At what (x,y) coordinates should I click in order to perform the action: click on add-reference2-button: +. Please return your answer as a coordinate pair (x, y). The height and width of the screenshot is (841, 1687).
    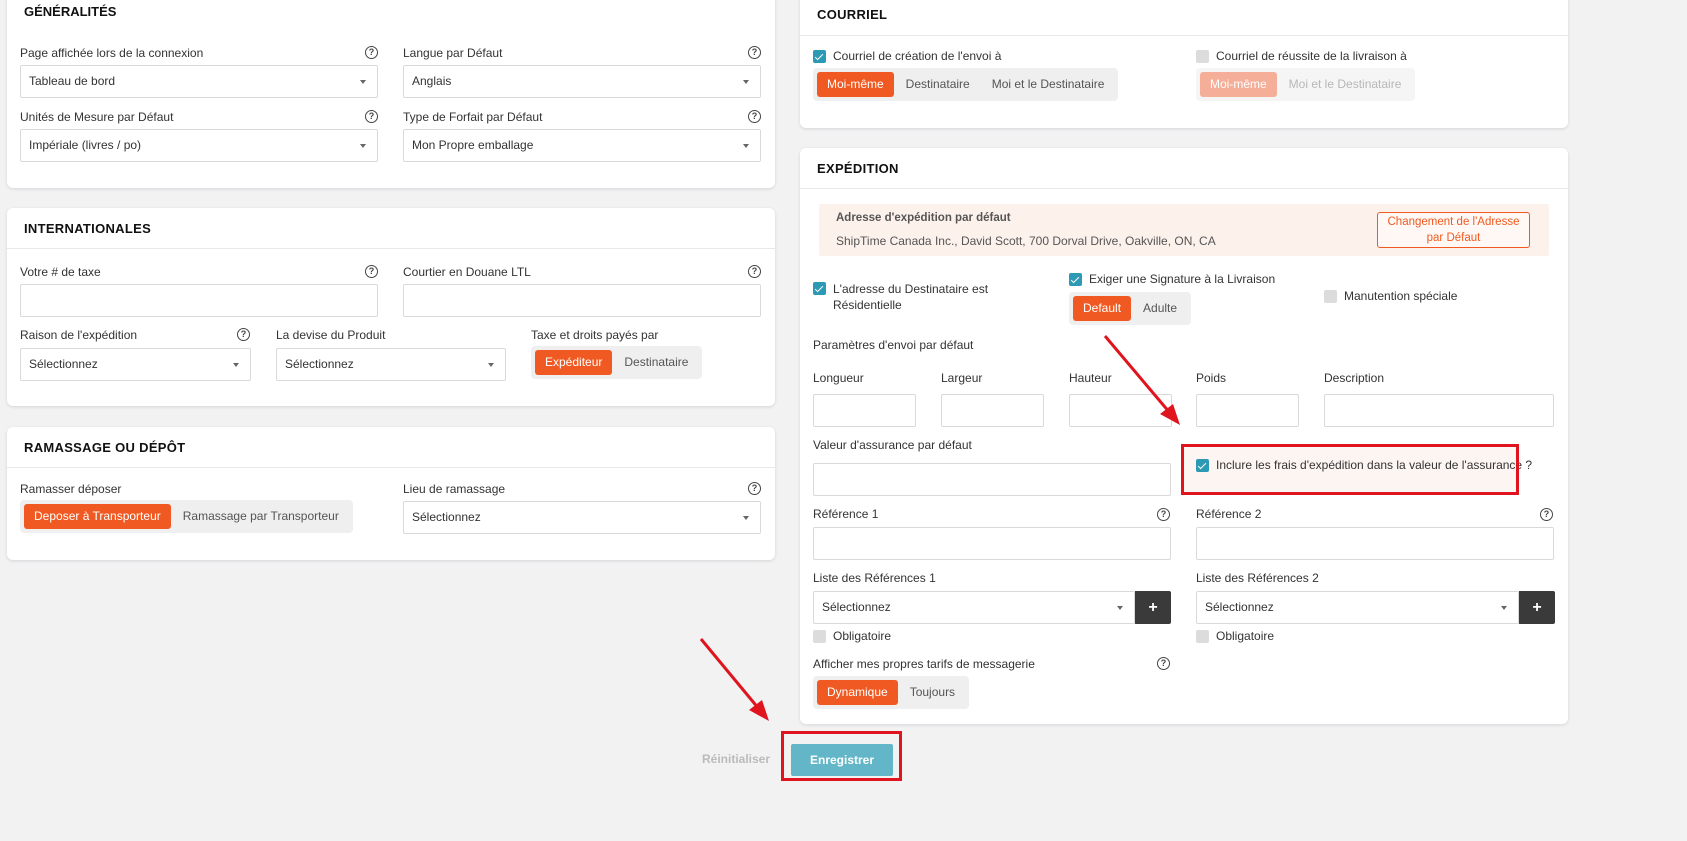
    Looking at the image, I should click on (1537, 607).